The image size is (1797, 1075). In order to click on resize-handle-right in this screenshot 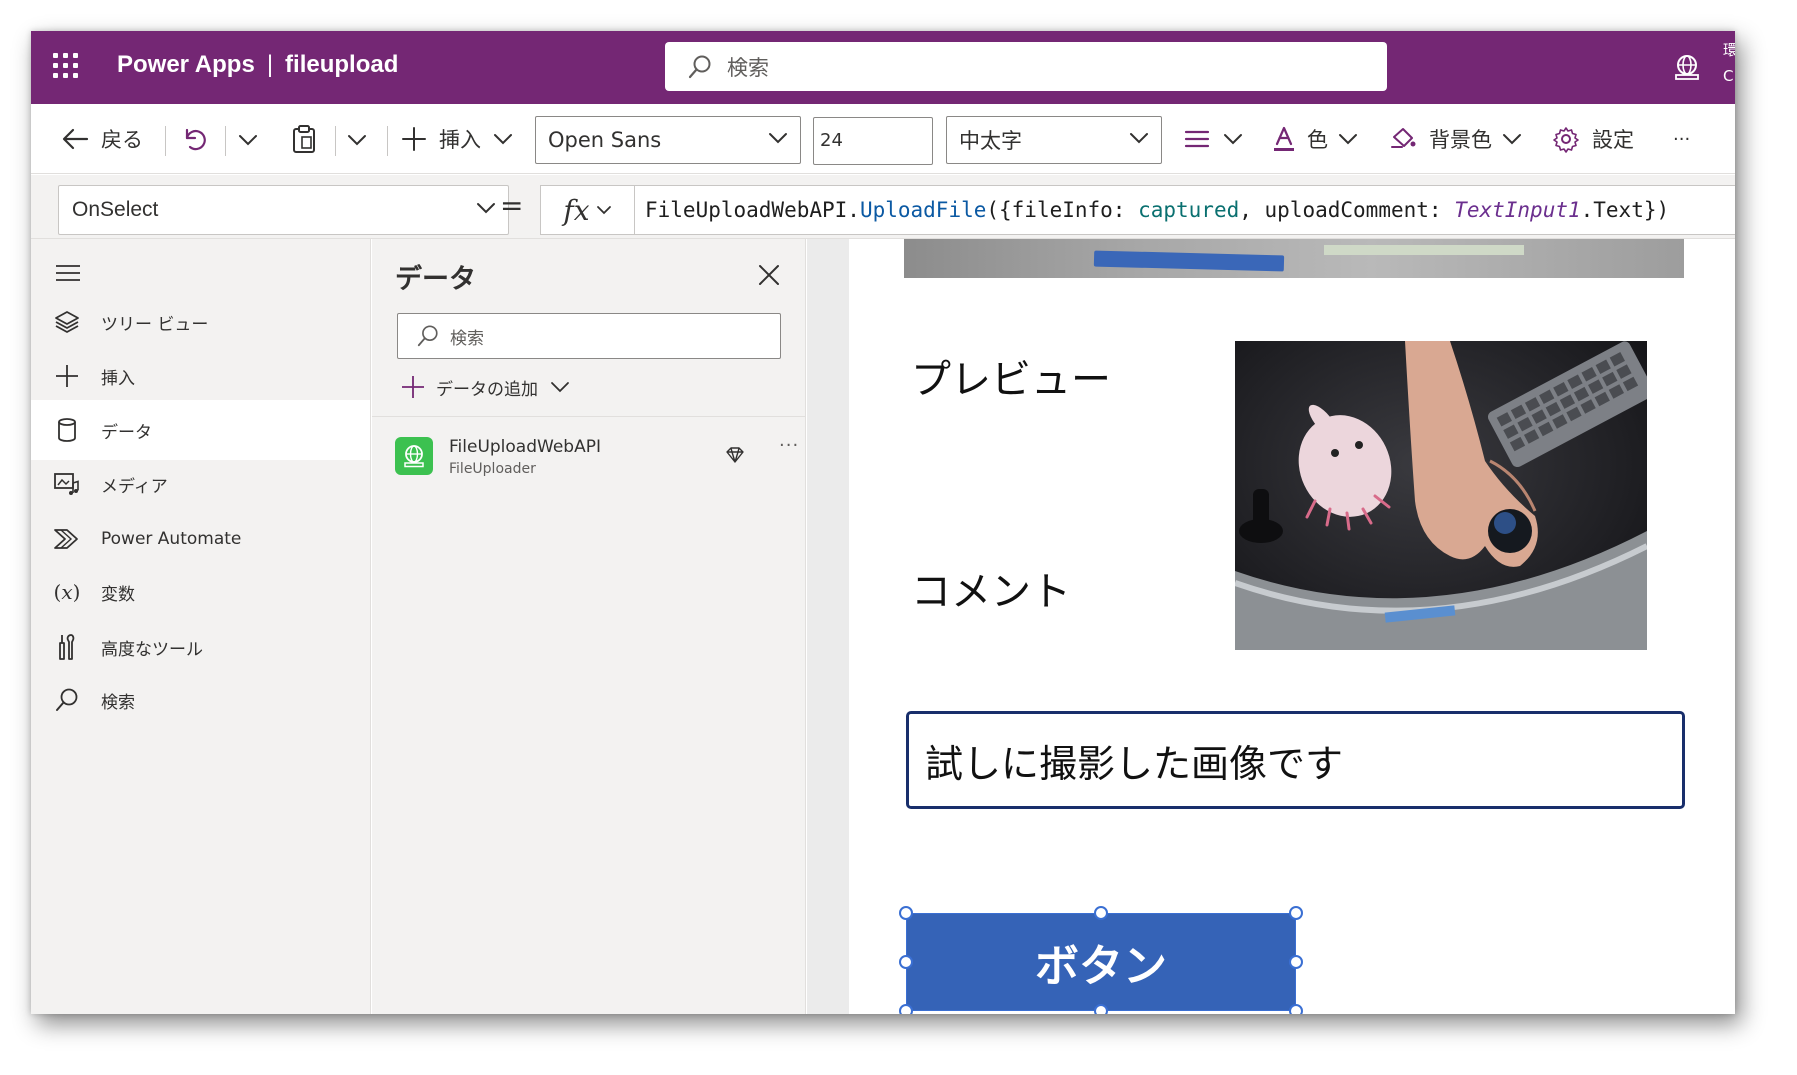, I will do `click(1296, 962)`.